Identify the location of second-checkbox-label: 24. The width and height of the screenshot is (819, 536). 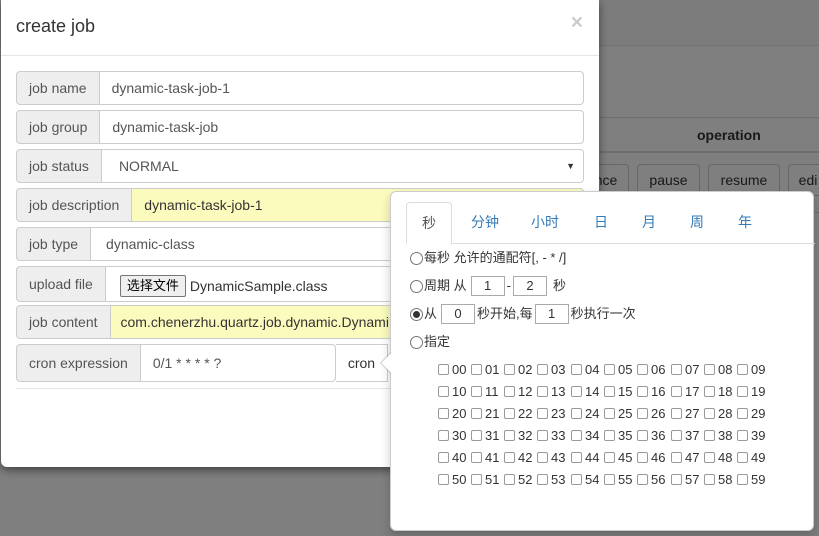
(592, 413).